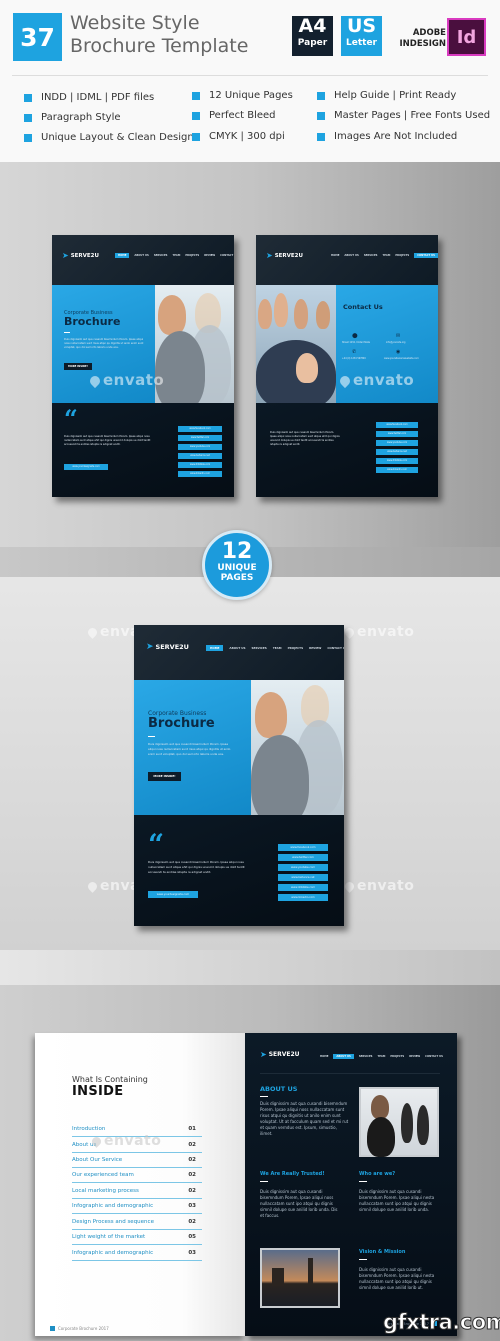  What do you see at coordinates (137, 1237) in the screenshot?
I see `toc-row: Light weight of the market 05` at bounding box center [137, 1237].